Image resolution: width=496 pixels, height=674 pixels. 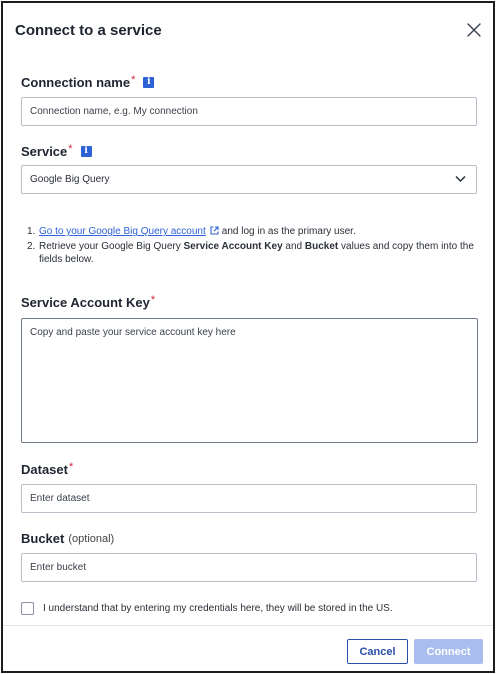 I want to click on connection-name-label-text: Connection name, so click(x=76, y=82).